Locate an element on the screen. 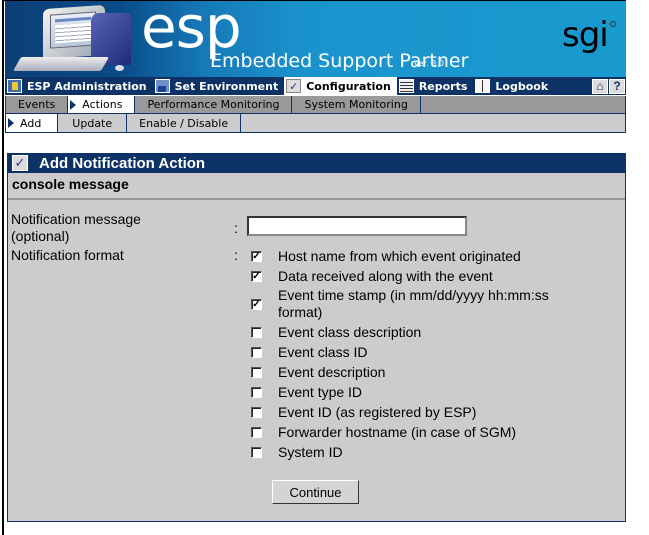 The height and width of the screenshot is (535, 649). option-label: Event ID (as registered by ESP) is located at coordinates (377, 412).